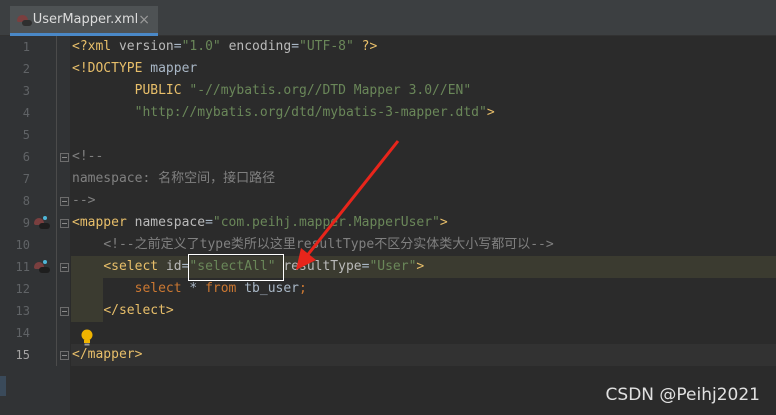 Image resolution: width=776 pixels, height=415 pixels. What do you see at coordinates (3, 386) in the screenshot?
I see `left-edge-marker` at bounding box center [3, 386].